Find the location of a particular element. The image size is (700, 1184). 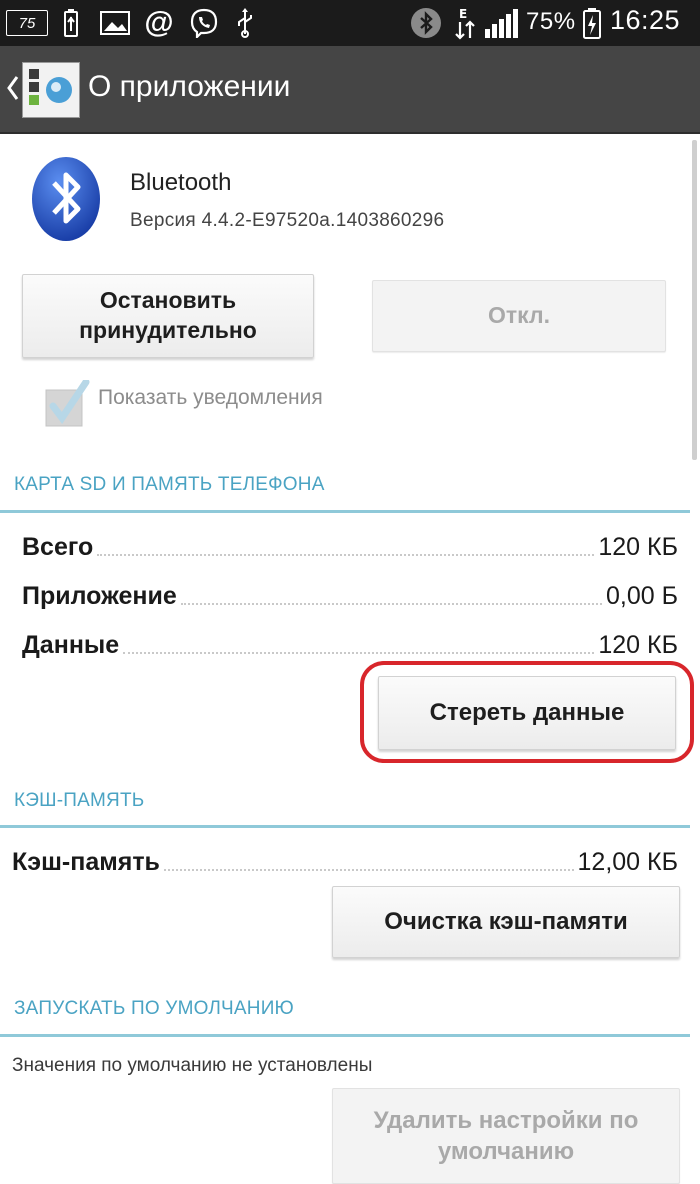

usb-battery-icon is located at coordinates (71, 23).